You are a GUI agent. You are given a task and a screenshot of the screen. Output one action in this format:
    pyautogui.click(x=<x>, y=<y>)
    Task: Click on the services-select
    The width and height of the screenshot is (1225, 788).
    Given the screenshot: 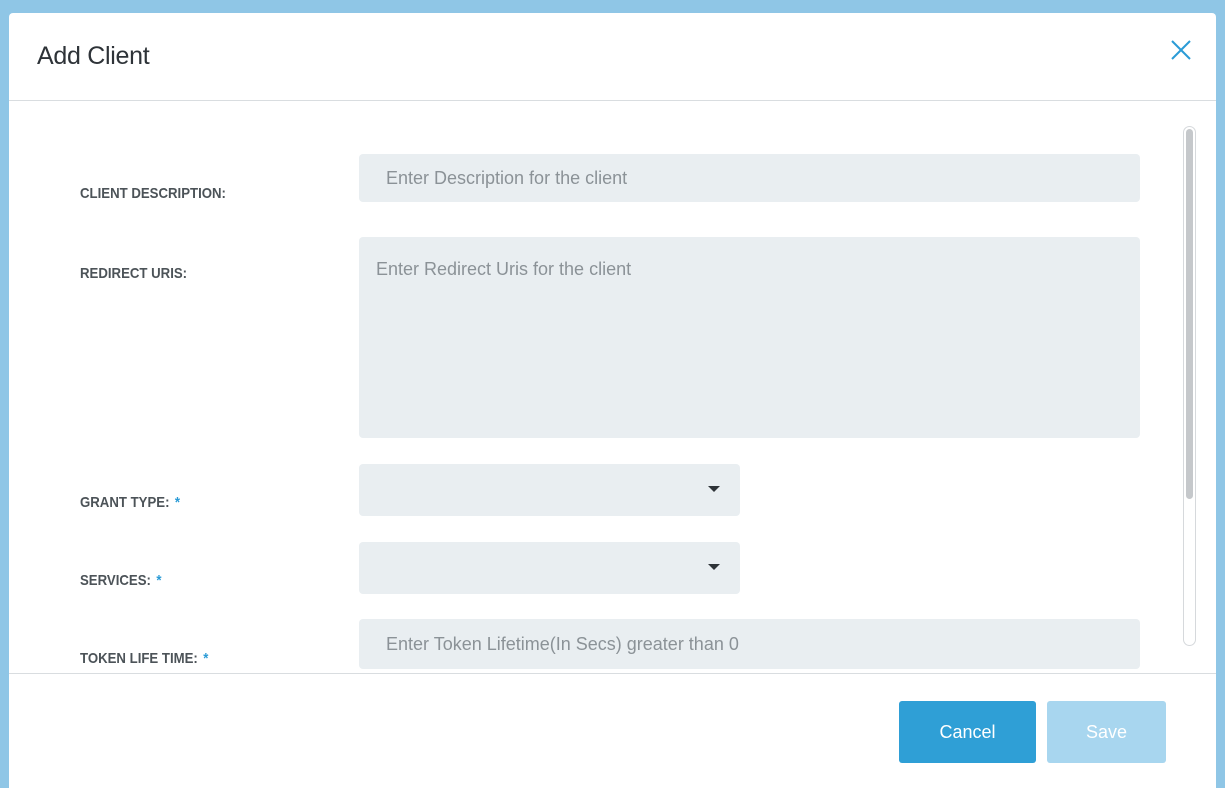 What is the action you would take?
    pyautogui.click(x=549, y=568)
    